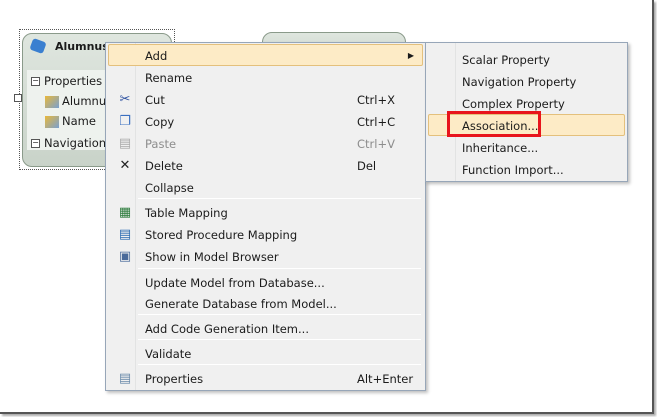 This screenshot has width=657, height=417. What do you see at coordinates (265, 187) in the screenshot?
I see `menu-item-collapse: Collapse` at bounding box center [265, 187].